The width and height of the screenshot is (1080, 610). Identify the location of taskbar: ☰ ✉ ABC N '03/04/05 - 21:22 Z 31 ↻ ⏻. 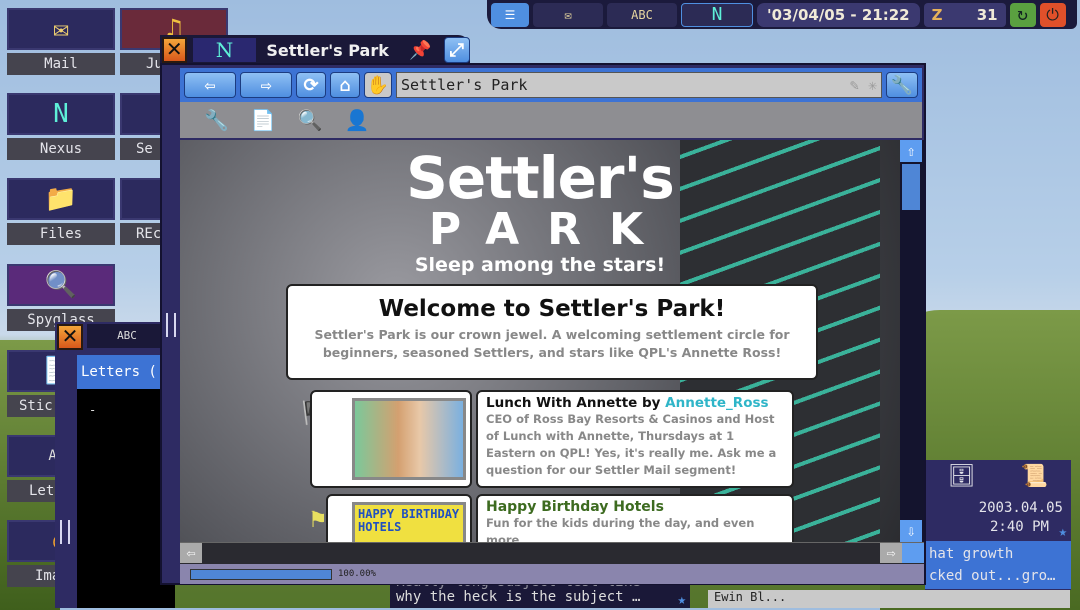
(782, 14).